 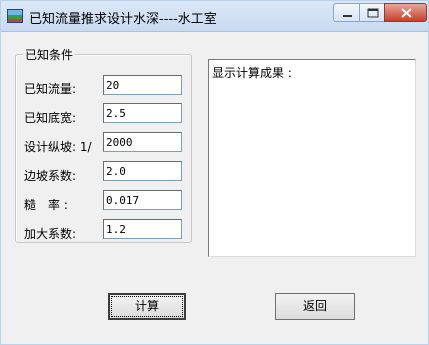 I want to click on close-button, so click(x=405, y=12).